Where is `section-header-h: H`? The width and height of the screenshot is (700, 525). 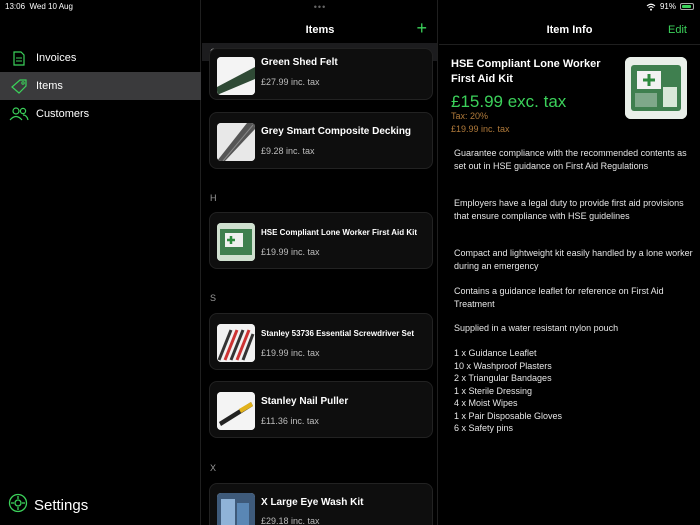
section-header-h: H is located at coordinates (213, 198).